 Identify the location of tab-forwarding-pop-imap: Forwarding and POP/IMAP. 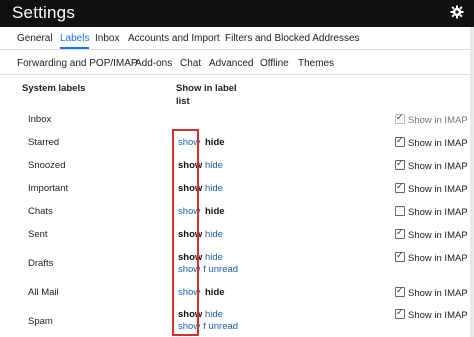
(77, 63).